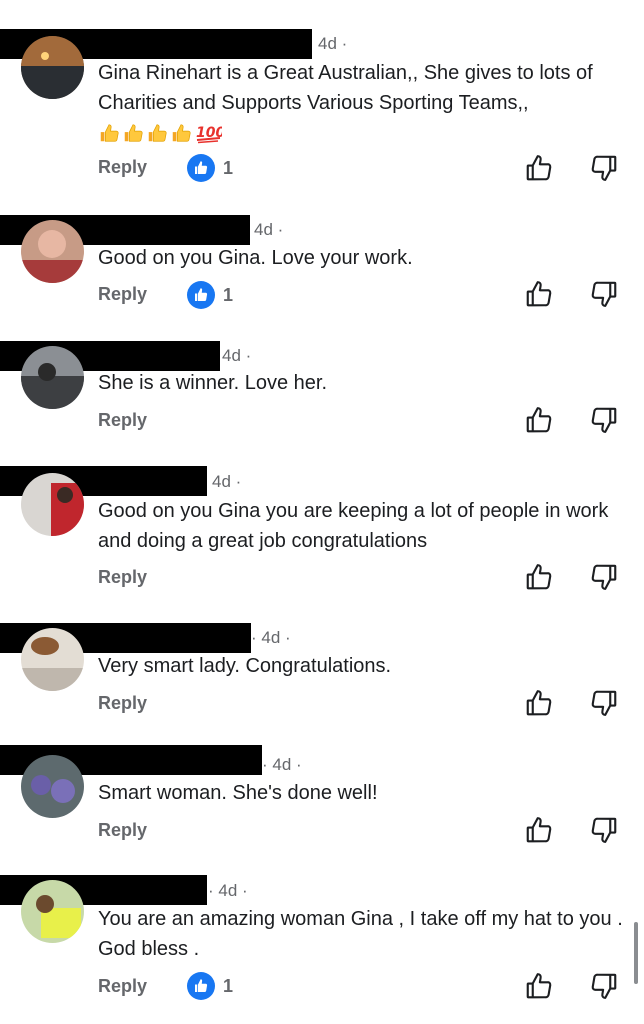  Describe the element at coordinates (208, 132) in the screenshot. I see `hundred-points-emoji` at that location.